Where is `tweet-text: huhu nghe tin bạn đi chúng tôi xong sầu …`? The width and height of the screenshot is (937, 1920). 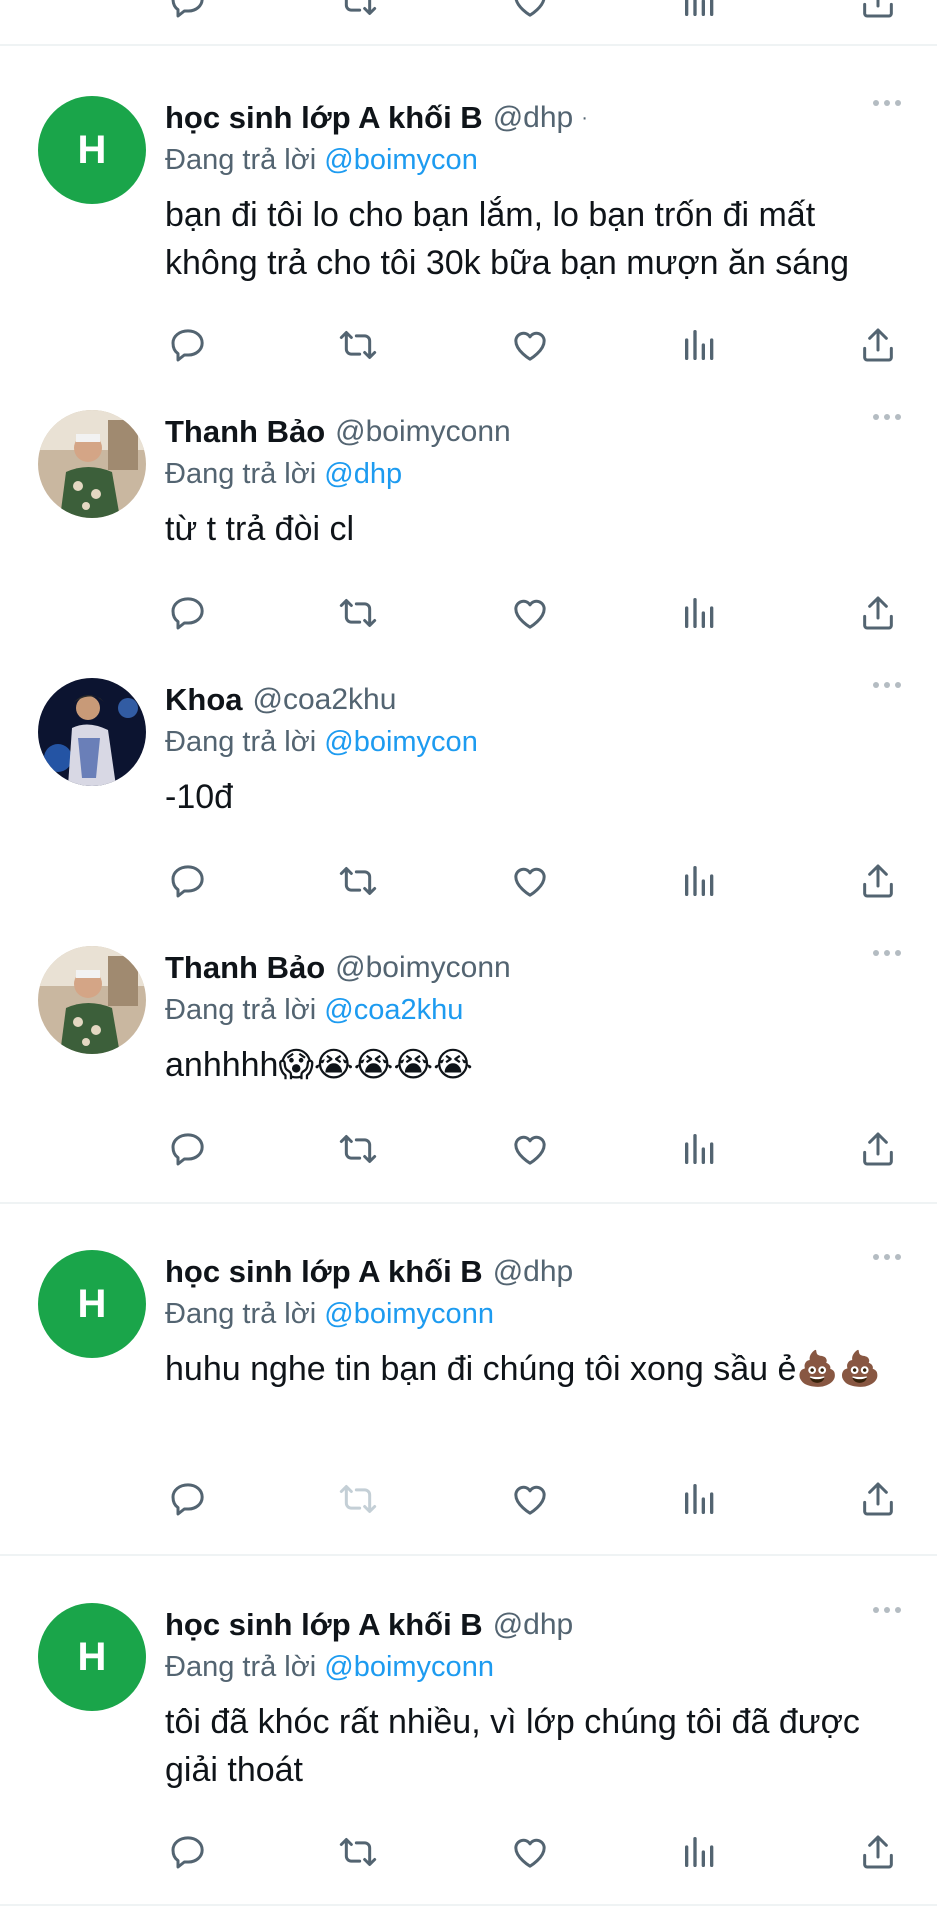
tweet-text: huhu nghe tin bạn đi chúng tôi xong sầu … is located at coordinates (523, 1369).